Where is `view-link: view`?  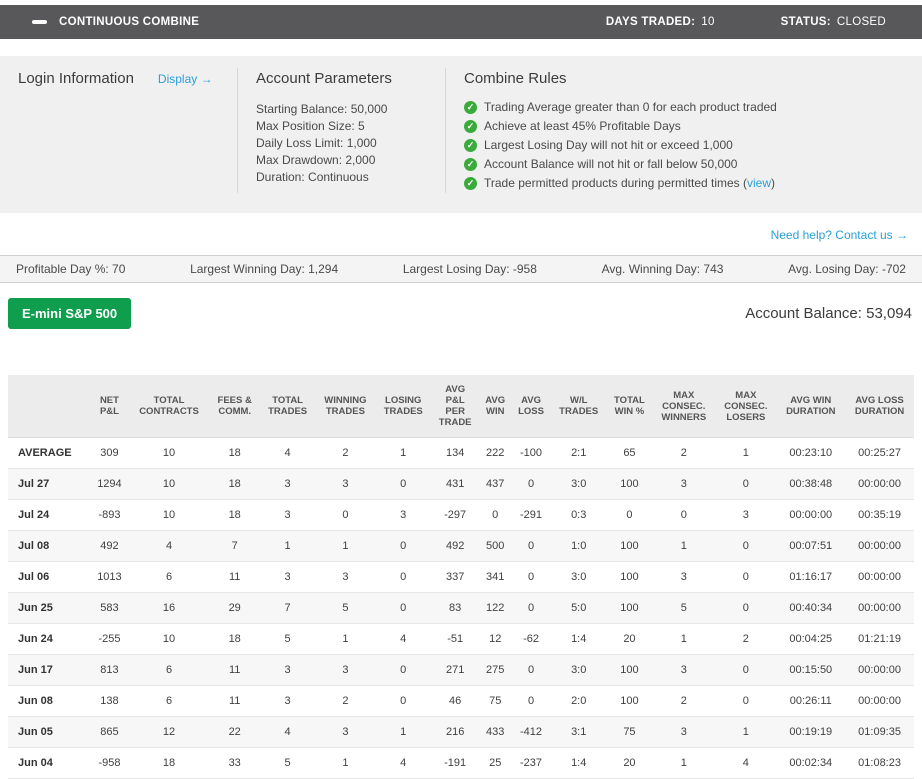 view-link: view is located at coordinates (759, 183).